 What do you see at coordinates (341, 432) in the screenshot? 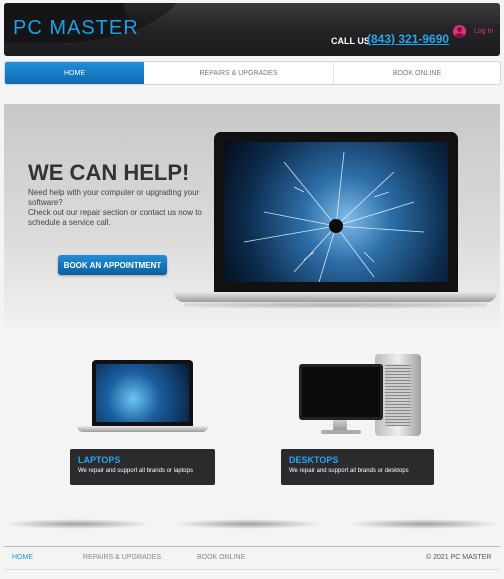
I see `monitor-foot` at bounding box center [341, 432].